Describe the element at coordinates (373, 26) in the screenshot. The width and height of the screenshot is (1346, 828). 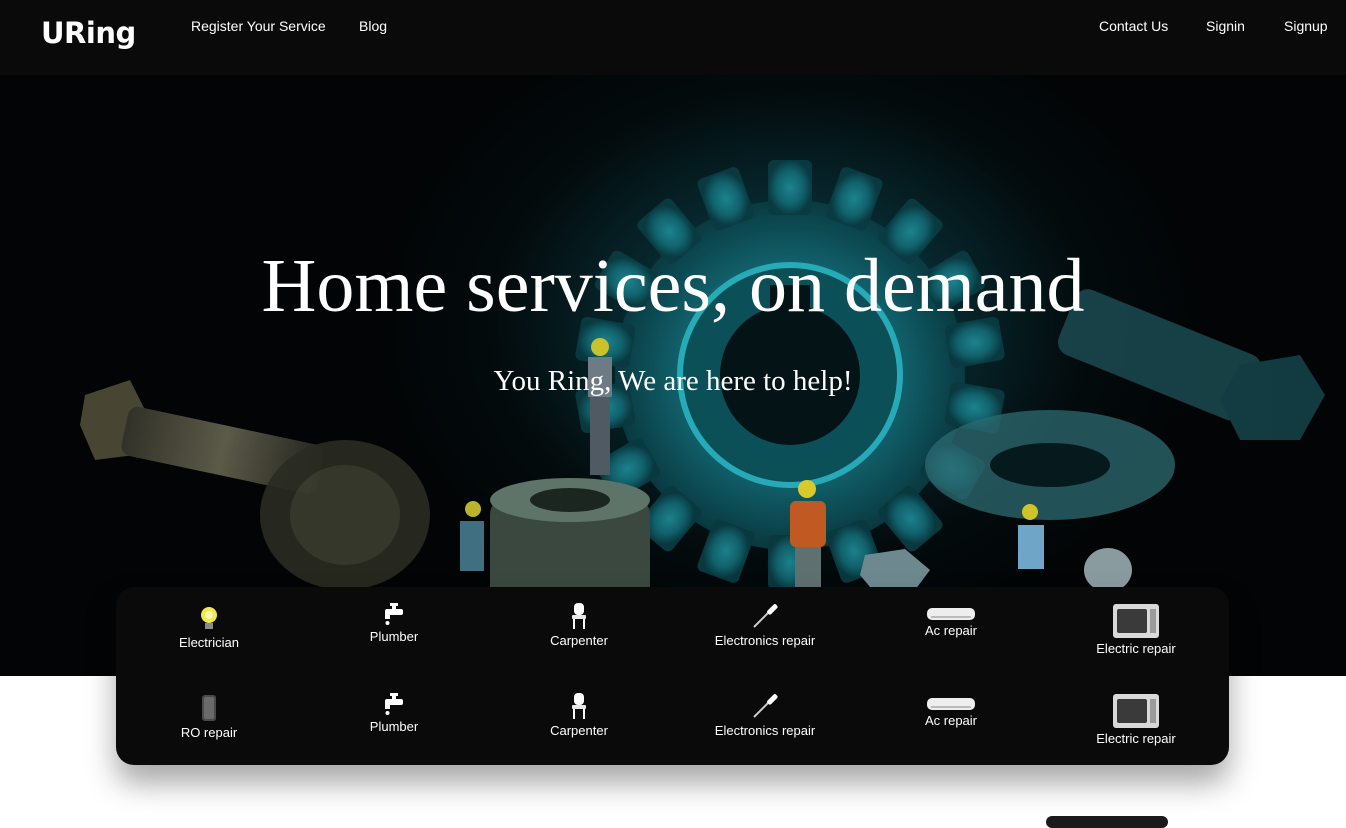
I see `nav-blog: Blog` at that location.